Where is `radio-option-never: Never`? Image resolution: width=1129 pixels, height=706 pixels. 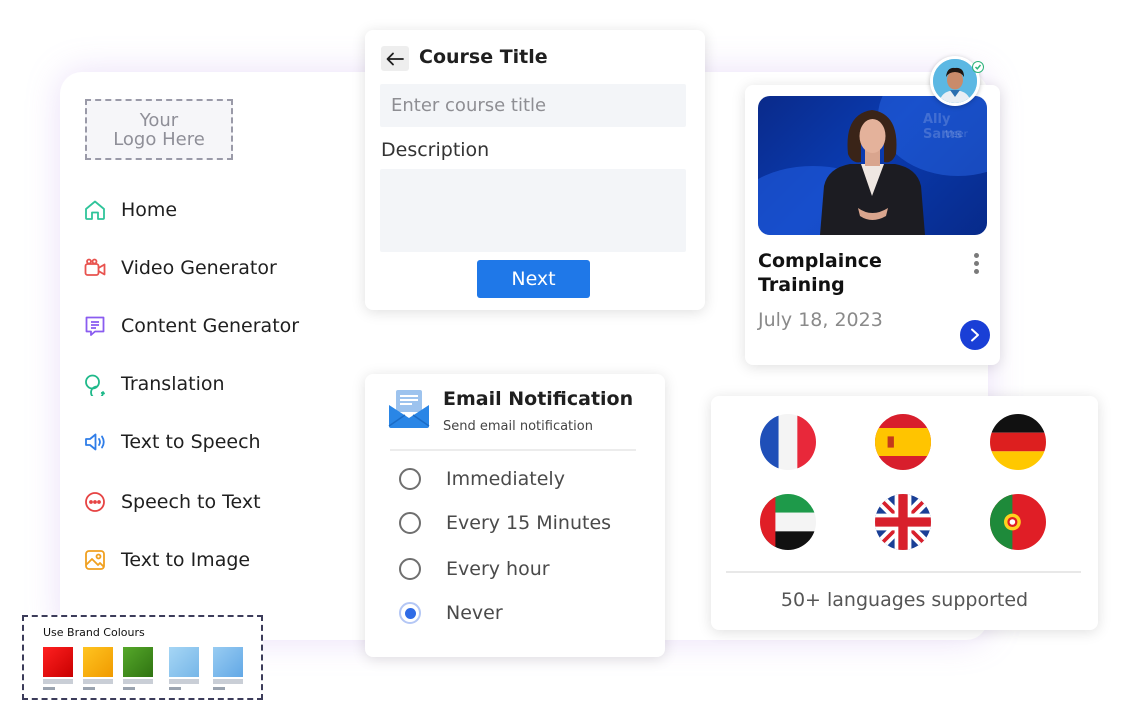 radio-option-never: Never is located at coordinates (451, 613).